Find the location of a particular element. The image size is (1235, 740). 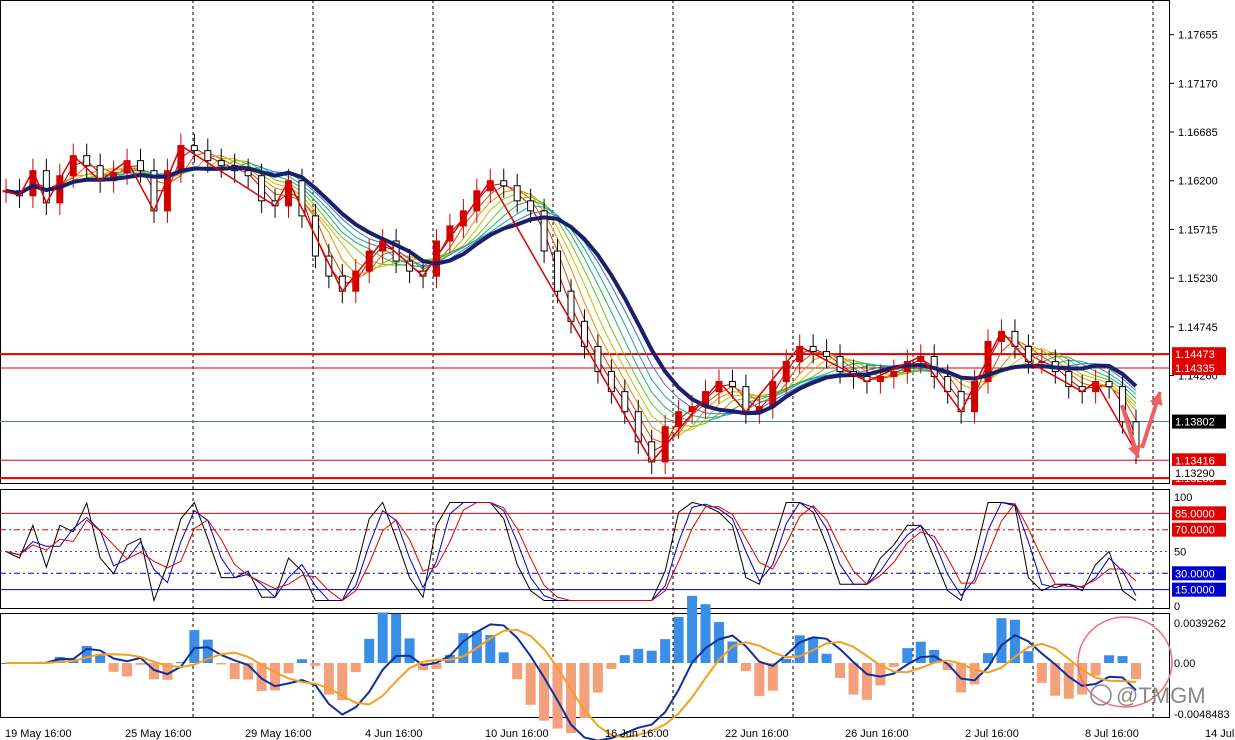

osc-level-tag-1: 70.0000 is located at coordinates (1195, 531).